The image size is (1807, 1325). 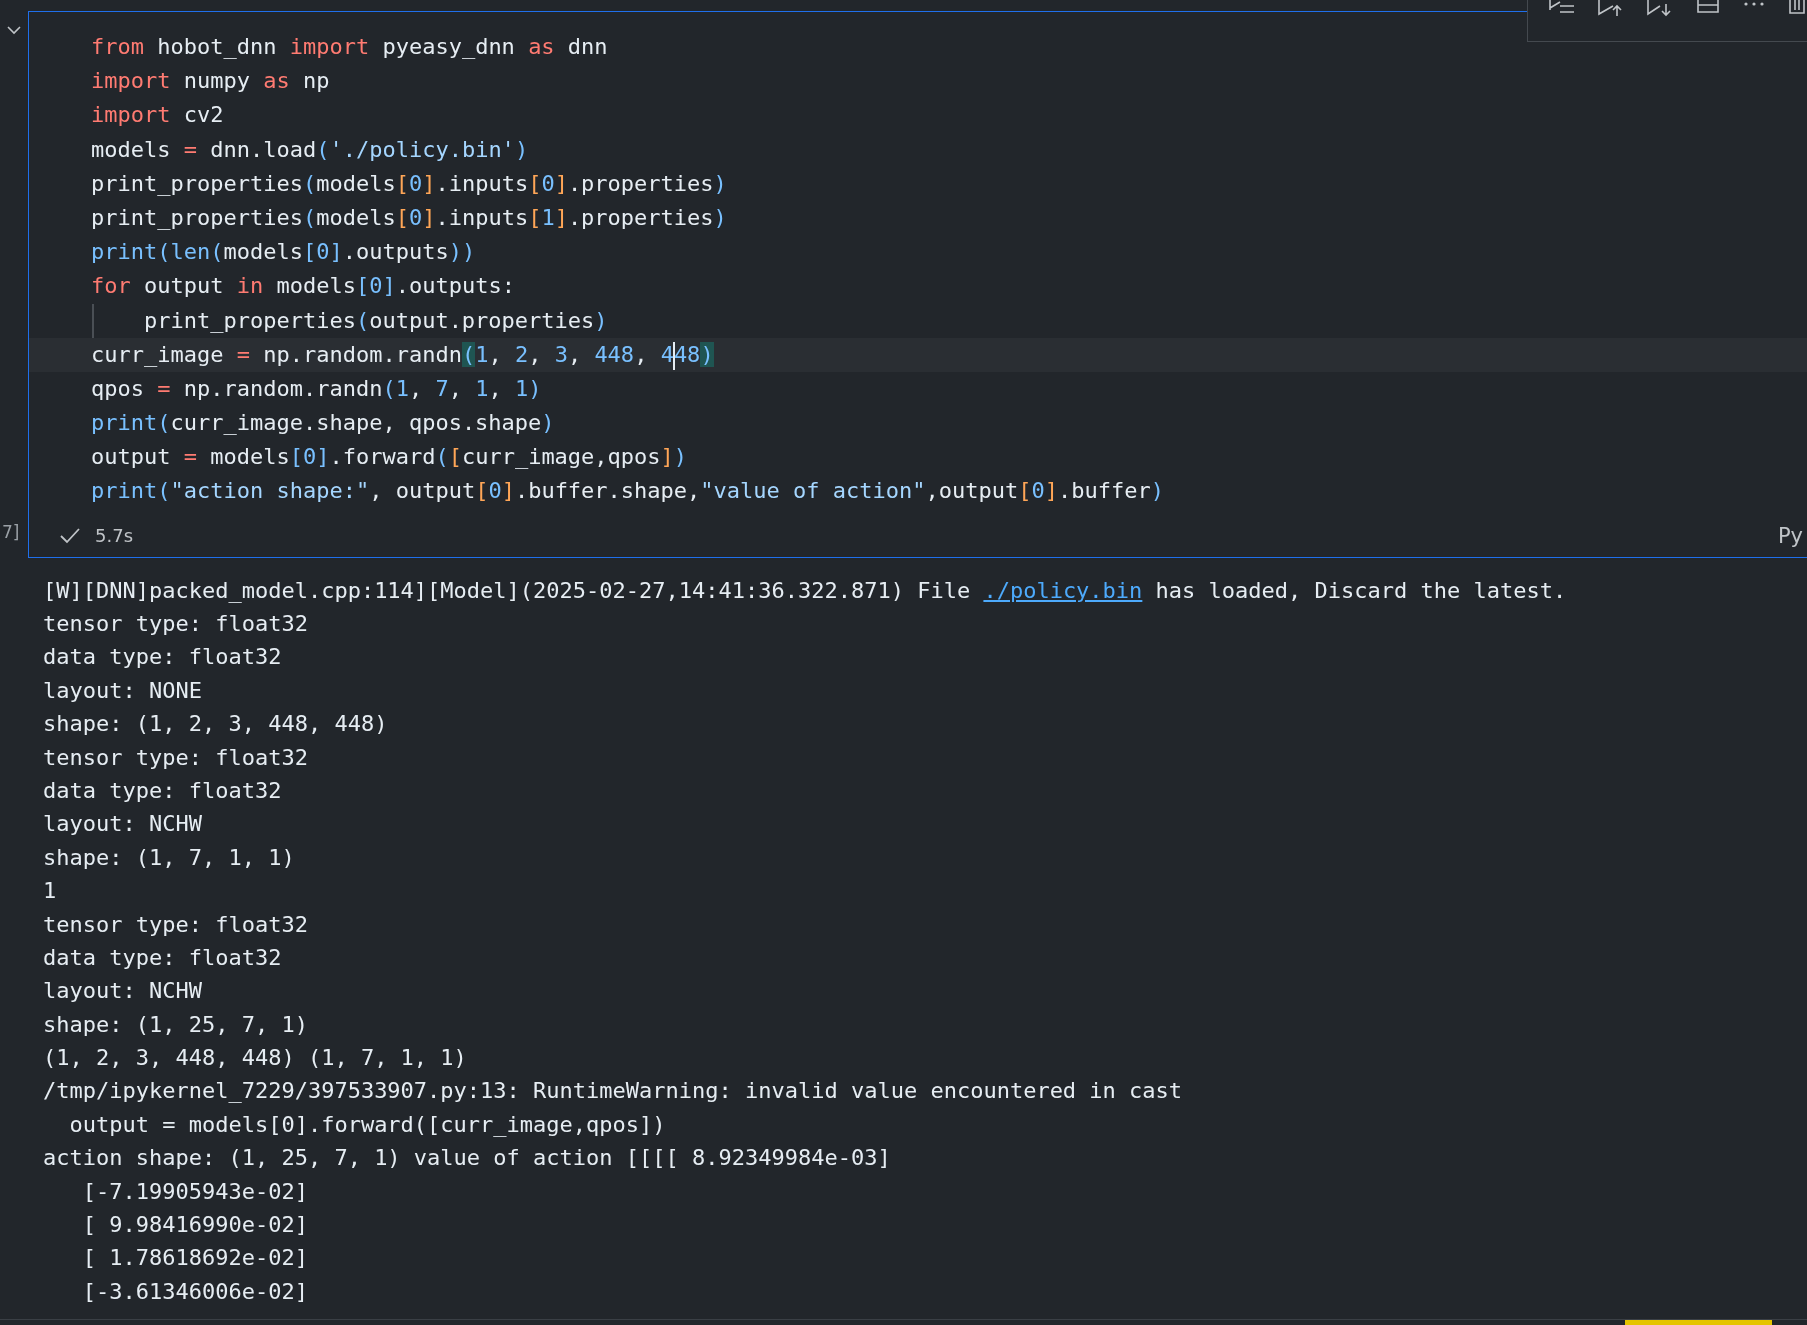 What do you see at coordinates (613, 1091) in the screenshot?
I see `output-line: /tmp/ipykernel_7229/397533907.py:13: RuntimeWarning: invalid value encountered in cast` at bounding box center [613, 1091].